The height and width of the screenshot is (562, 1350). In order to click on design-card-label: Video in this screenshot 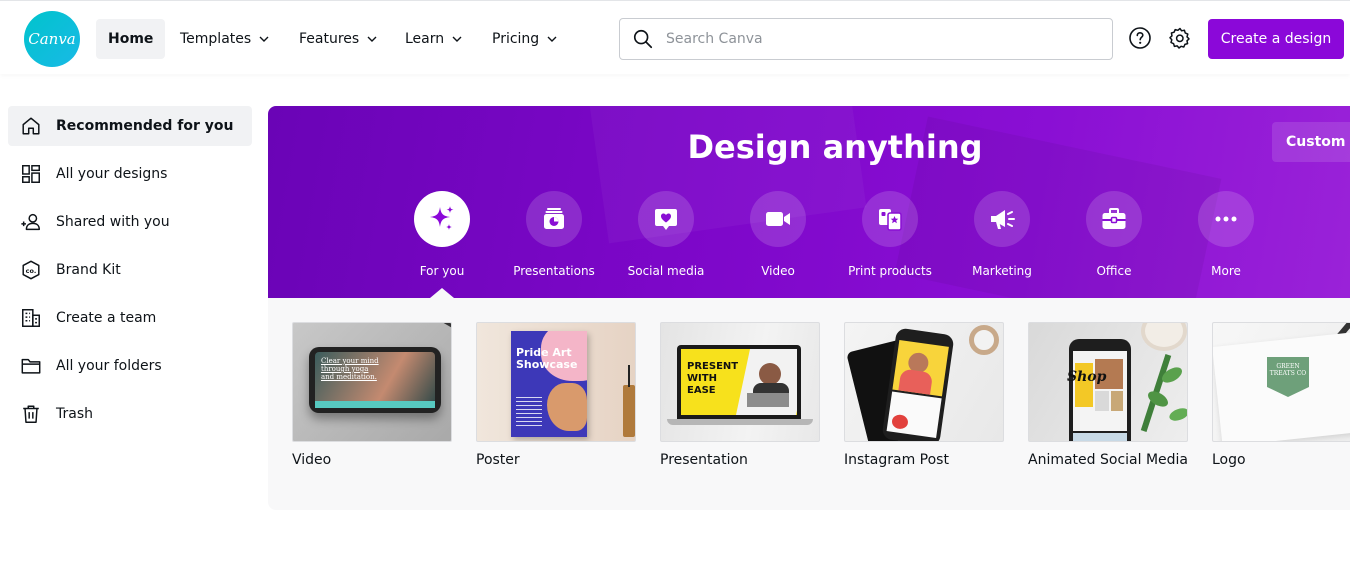, I will do `click(312, 460)`.